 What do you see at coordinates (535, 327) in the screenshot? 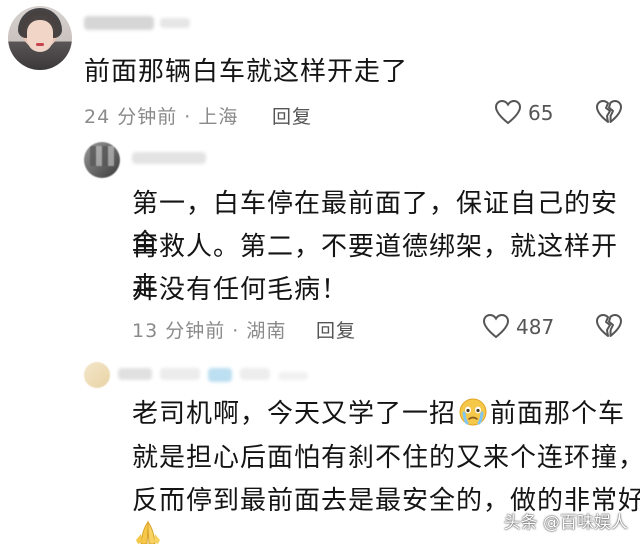
I see `like-count: 487` at bounding box center [535, 327].